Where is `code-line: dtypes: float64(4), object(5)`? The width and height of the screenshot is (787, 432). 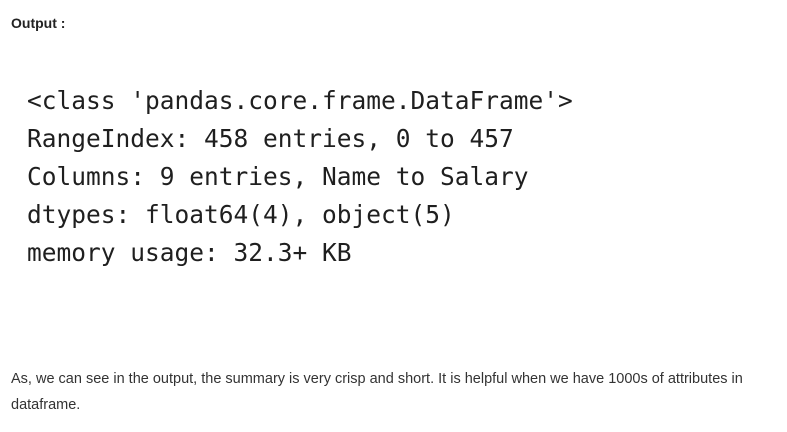
code-line: dtypes: float64(4), object(5) is located at coordinates (241, 214).